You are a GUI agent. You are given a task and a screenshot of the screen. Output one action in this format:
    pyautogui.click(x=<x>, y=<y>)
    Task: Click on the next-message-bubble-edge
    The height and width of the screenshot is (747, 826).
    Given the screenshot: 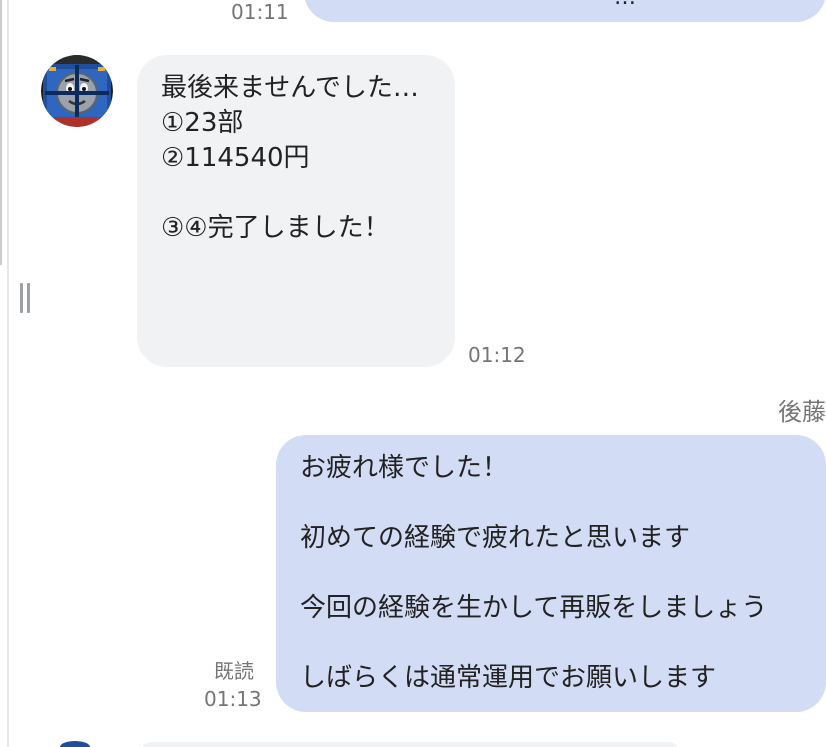 What is the action you would take?
    pyautogui.click(x=410, y=744)
    